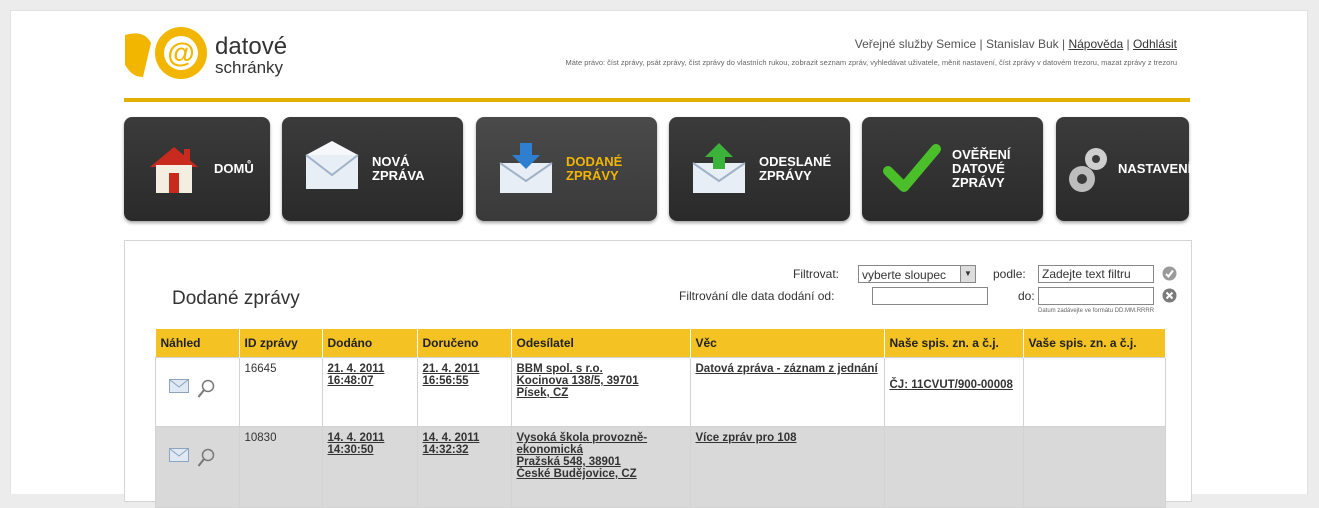 The height and width of the screenshot is (508, 1319). What do you see at coordinates (356, 438) in the screenshot?
I see `delivered-date: 14. 4. 2011` at bounding box center [356, 438].